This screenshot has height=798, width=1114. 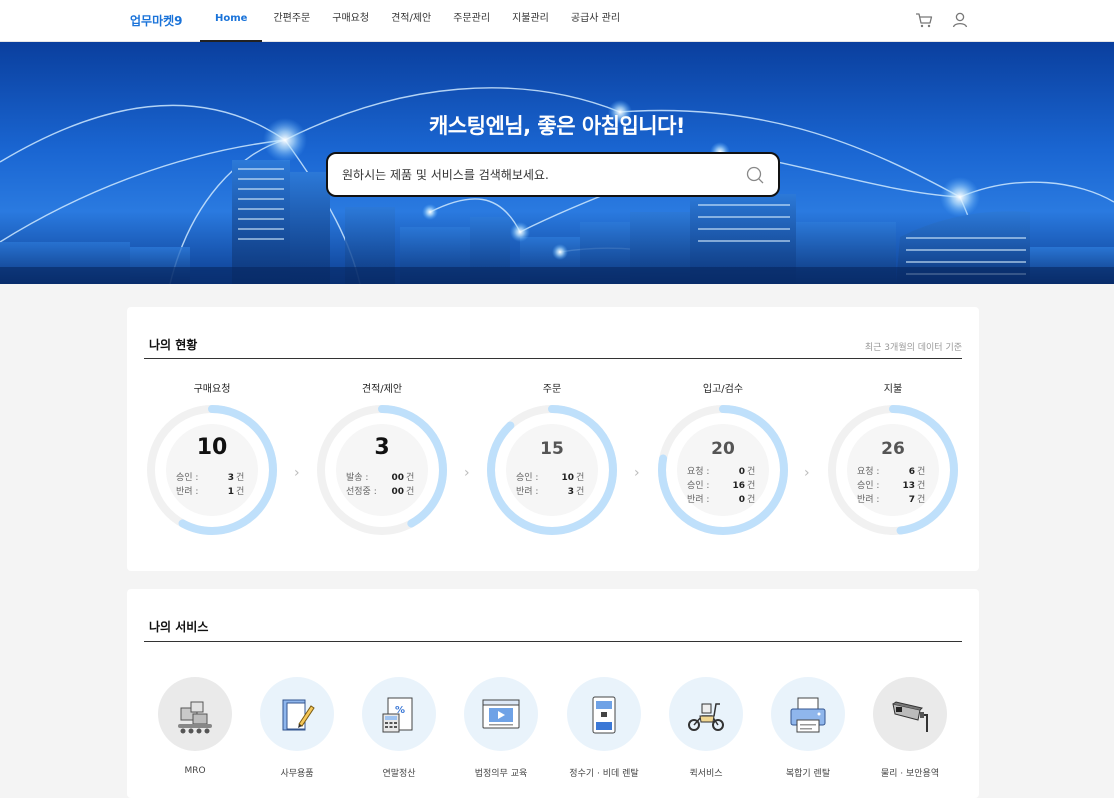 What do you see at coordinates (706, 717) in the screenshot?
I see `scooter-icon` at bounding box center [706, 717].